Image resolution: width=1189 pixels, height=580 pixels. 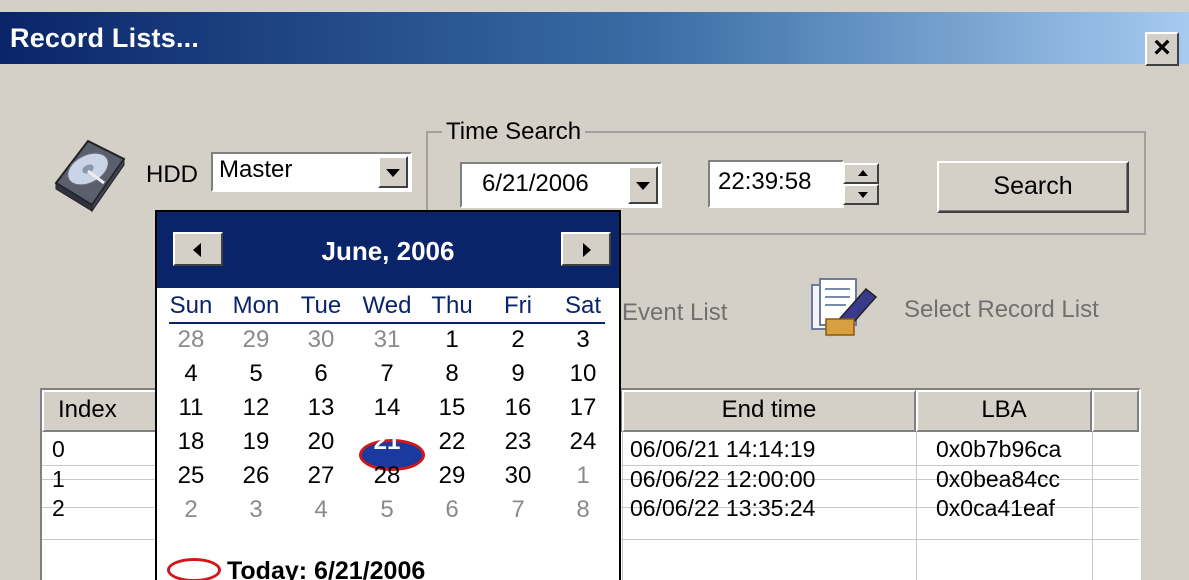 I want to click on calendar-header: June, 2006, so click(x=388, y=250).